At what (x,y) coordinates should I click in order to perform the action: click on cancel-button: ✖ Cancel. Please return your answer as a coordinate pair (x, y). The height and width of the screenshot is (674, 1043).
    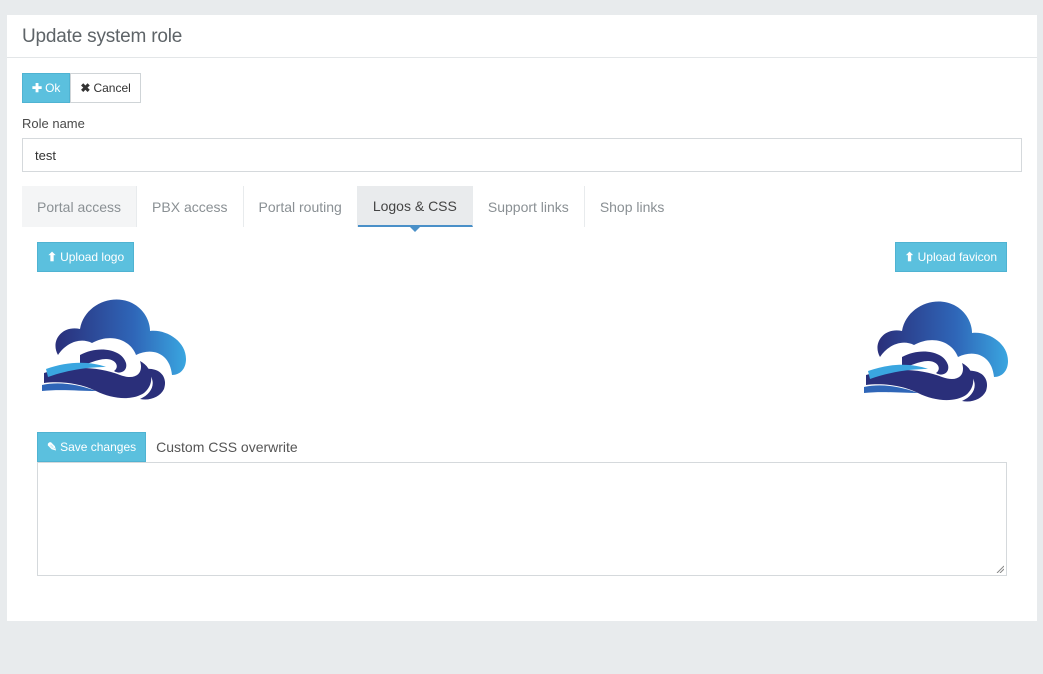
    Looking at the image, I should click on (105, 88).